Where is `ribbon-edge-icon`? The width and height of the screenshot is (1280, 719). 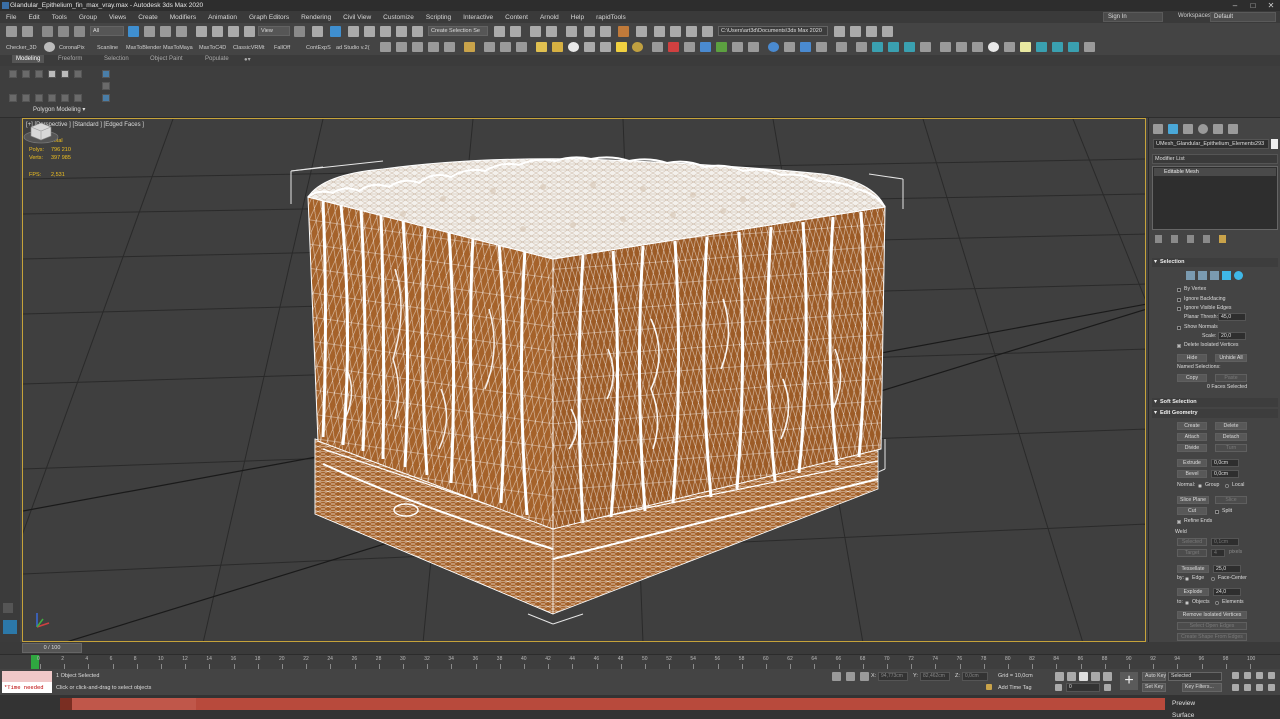 ribbon-edge-icon is located at coordinates (26, 74).